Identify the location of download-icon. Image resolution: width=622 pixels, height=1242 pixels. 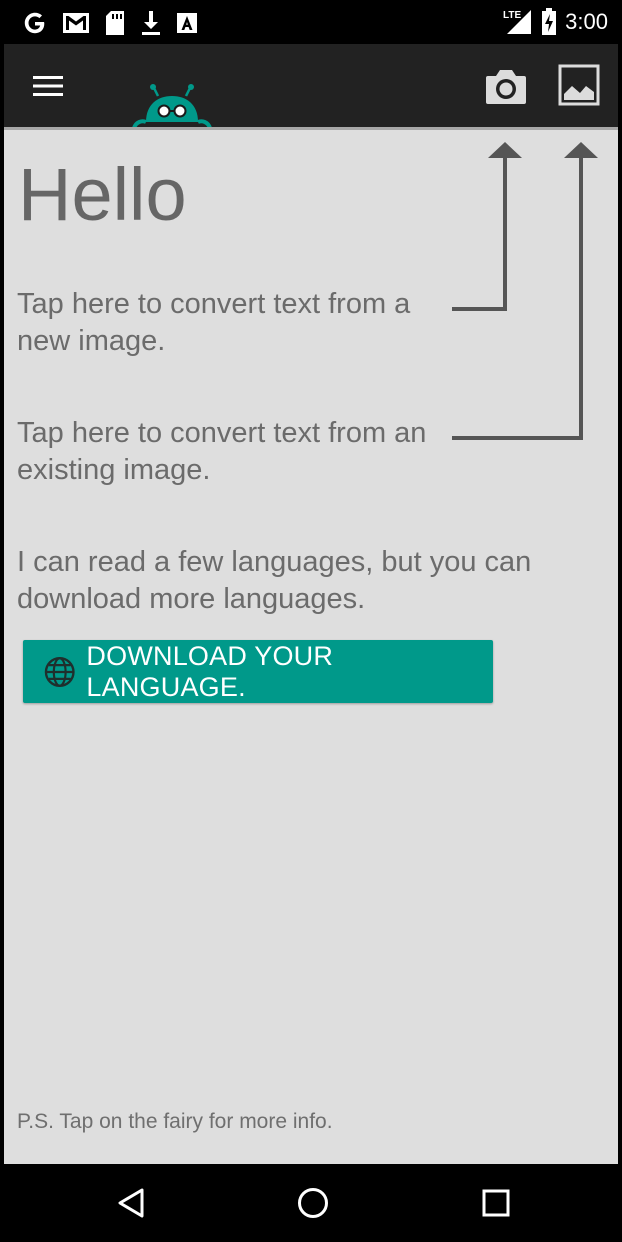
(151, 23).